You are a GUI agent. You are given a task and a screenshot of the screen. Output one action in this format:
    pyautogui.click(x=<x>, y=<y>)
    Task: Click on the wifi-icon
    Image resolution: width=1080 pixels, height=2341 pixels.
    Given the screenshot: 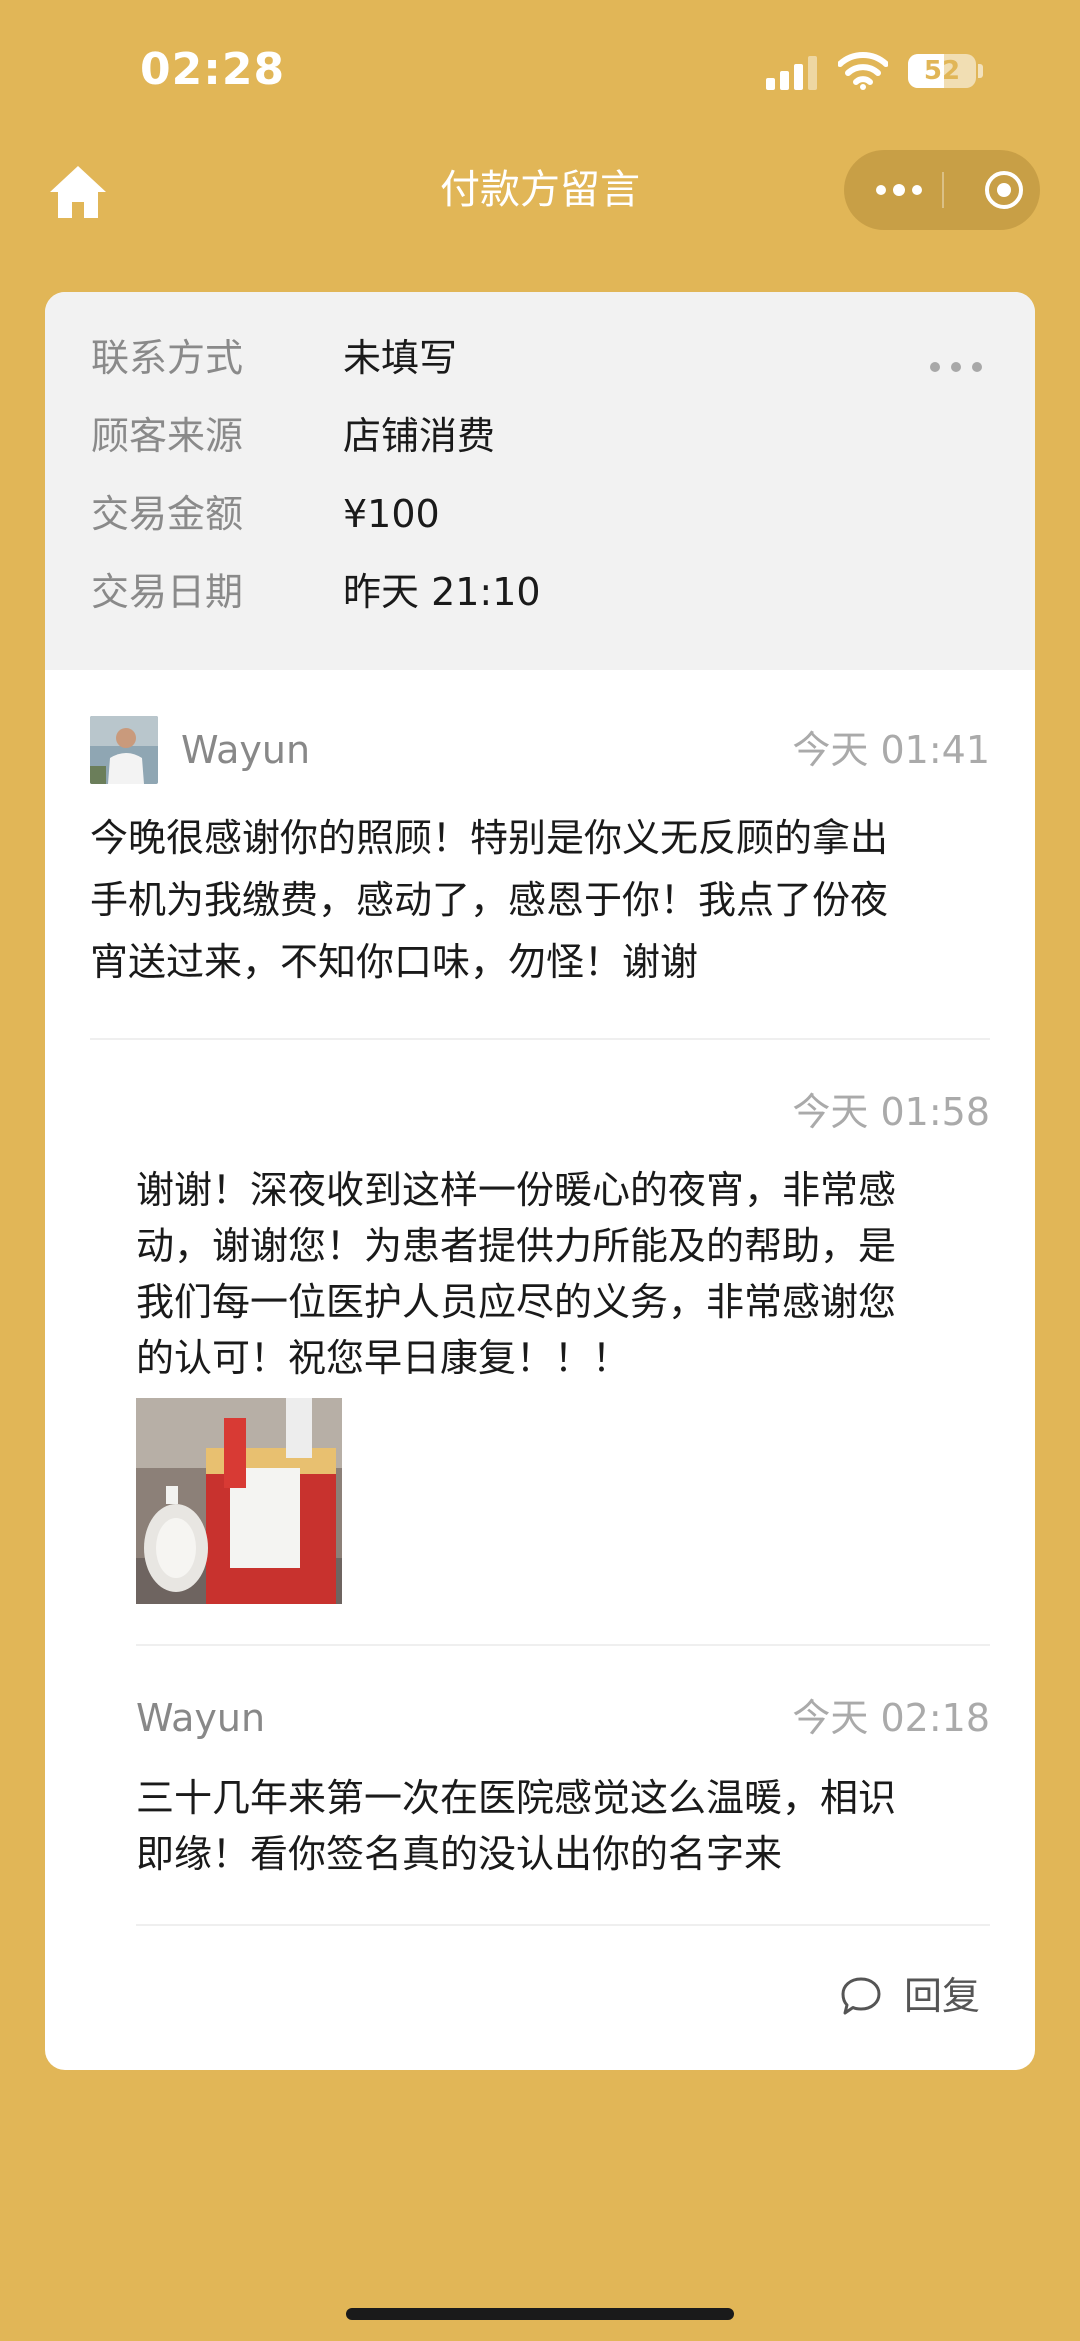 What is the action you would take?
    pyautogui.click(x=863, y=71)
    